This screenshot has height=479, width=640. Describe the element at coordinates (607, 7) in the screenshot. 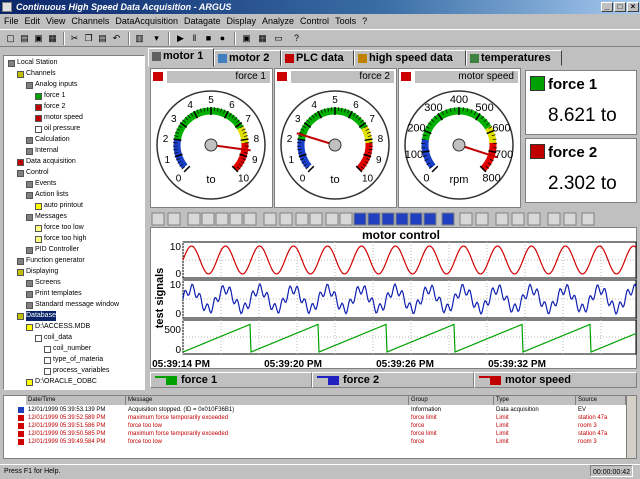

I see `minimize-button: _` at that location.